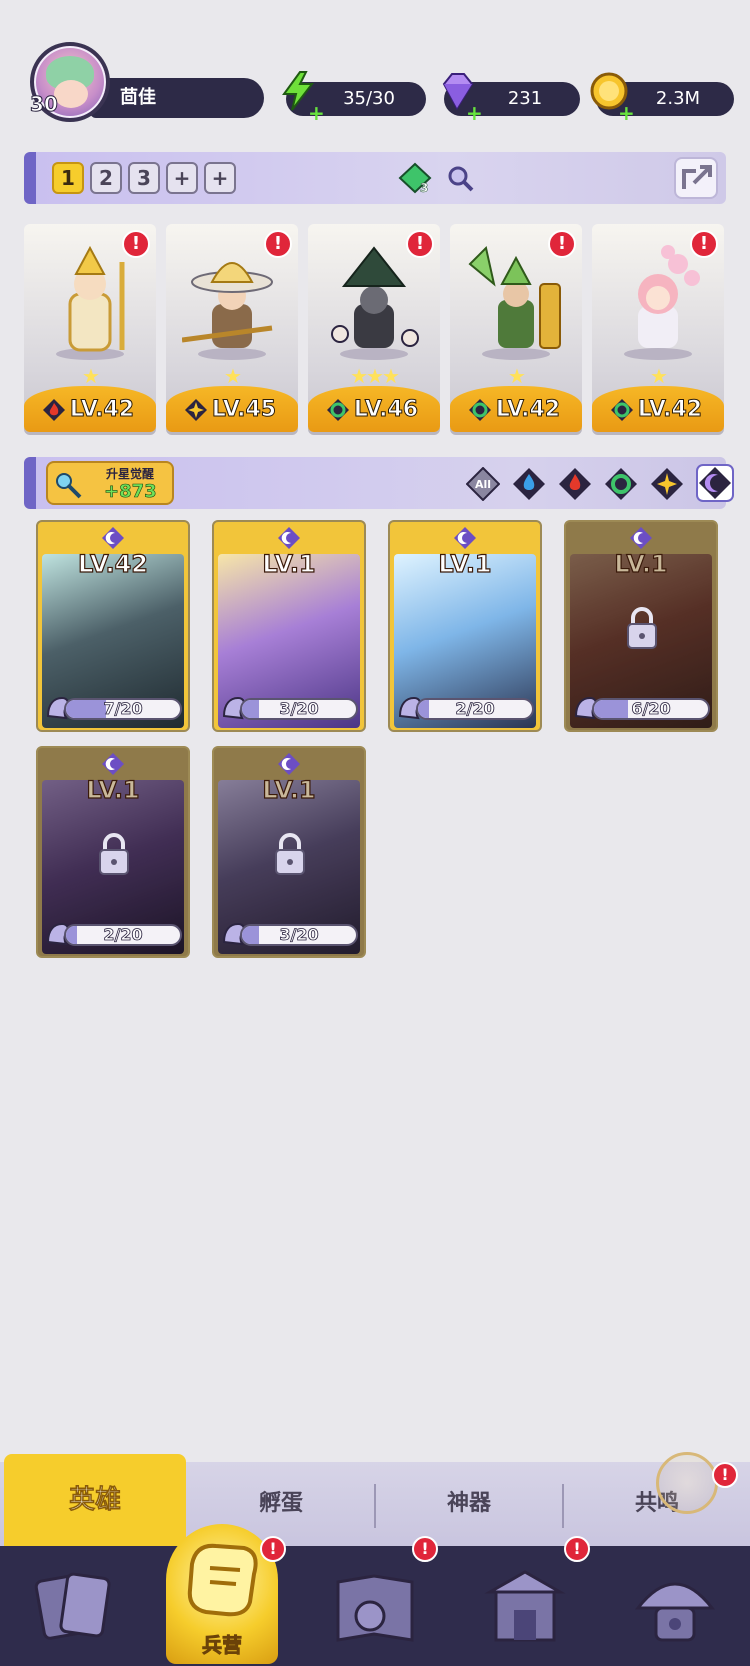 The height and width of the screenshot is (1666, 750). I want to click on nav-cards, so click(75, 1606).